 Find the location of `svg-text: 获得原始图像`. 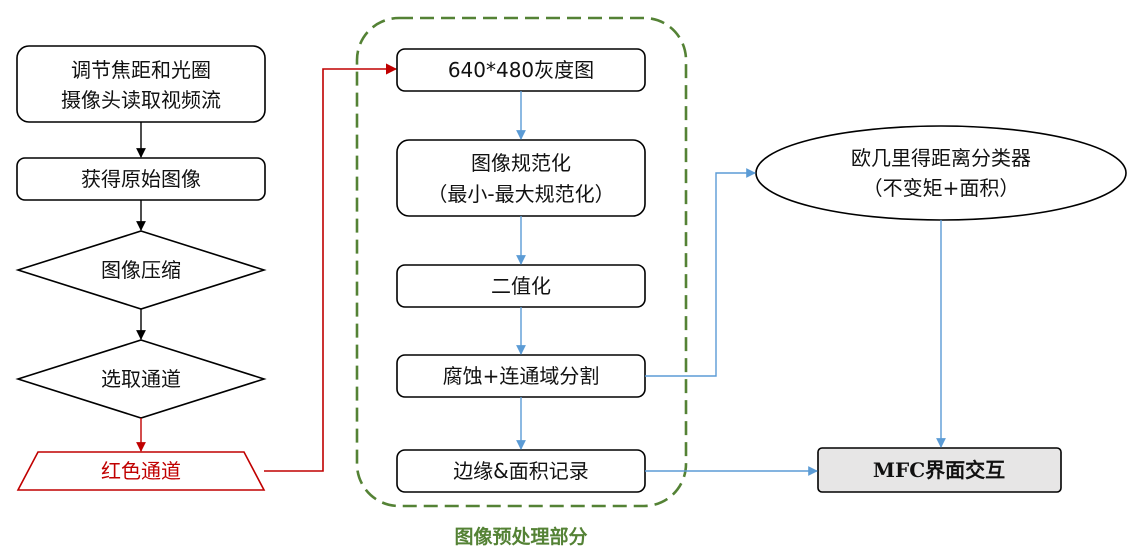

svg-text: 获得原始图像 is located at coordinates (141, 179).